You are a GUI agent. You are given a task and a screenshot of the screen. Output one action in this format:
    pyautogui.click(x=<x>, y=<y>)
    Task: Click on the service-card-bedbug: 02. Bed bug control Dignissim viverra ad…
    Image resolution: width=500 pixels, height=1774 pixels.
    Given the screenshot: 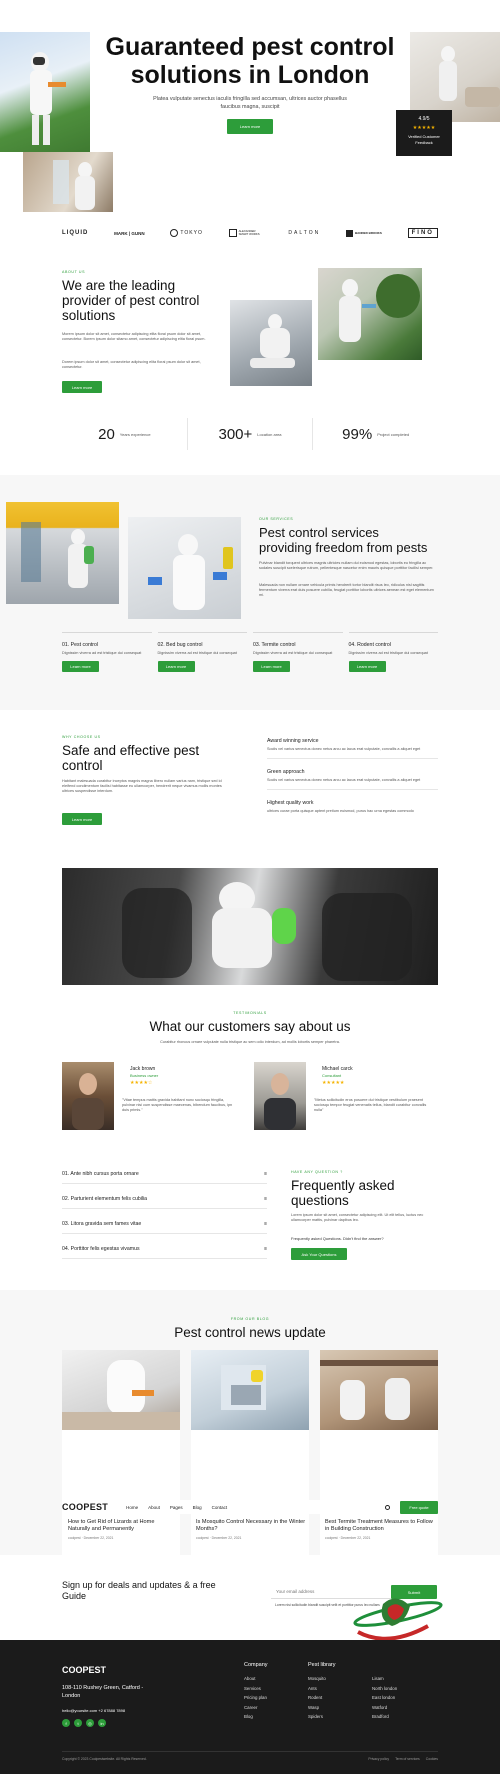 What is the action you would take?
    pyautogui.click(x=202, y=659)
    